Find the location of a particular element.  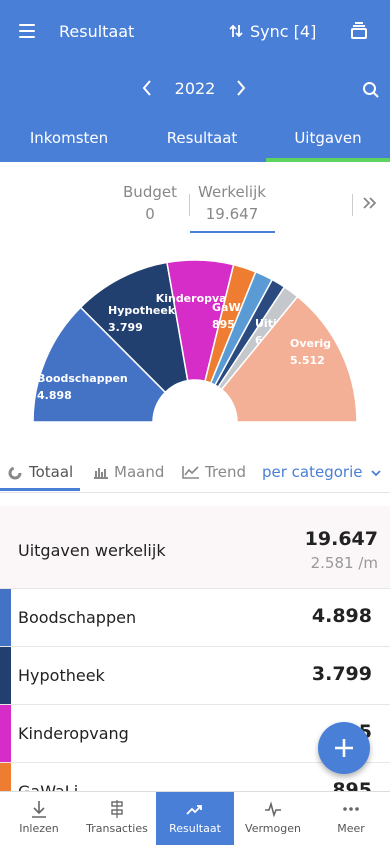

chart-slice-label: Hypotheek is located at coordinates (142, 310).